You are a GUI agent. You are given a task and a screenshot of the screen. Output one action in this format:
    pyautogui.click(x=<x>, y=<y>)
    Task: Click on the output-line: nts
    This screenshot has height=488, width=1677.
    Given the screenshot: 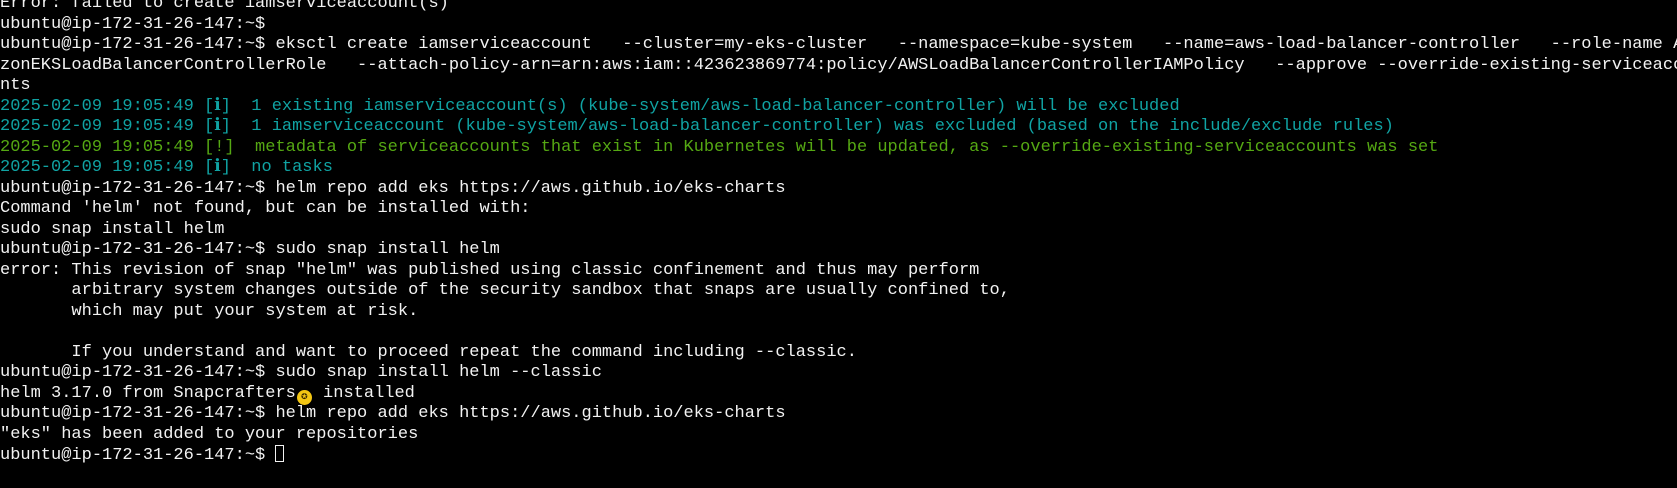 What is the action you would take?
    pyautogui.click(x=15, y=85)
    